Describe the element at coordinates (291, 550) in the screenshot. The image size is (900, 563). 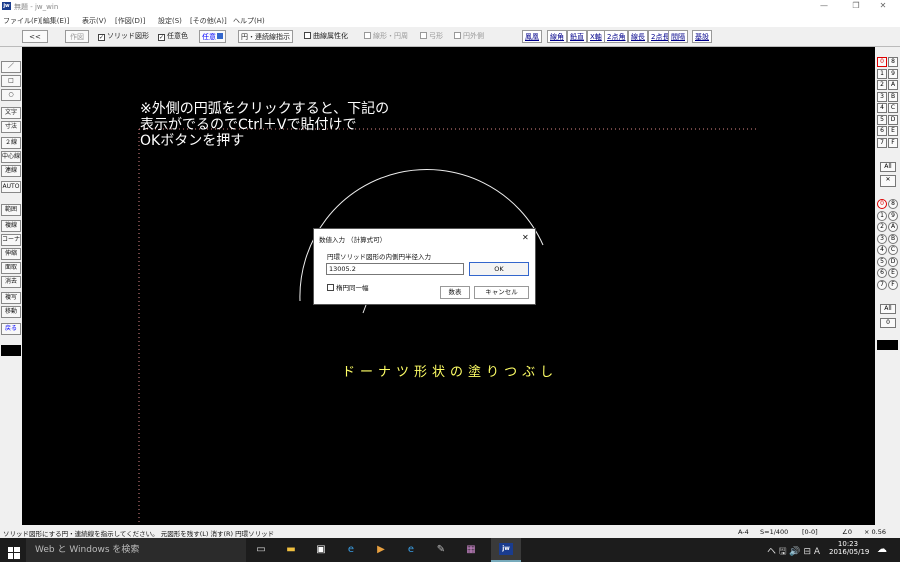
I see `file-explorer-icon: ▬` at that location.